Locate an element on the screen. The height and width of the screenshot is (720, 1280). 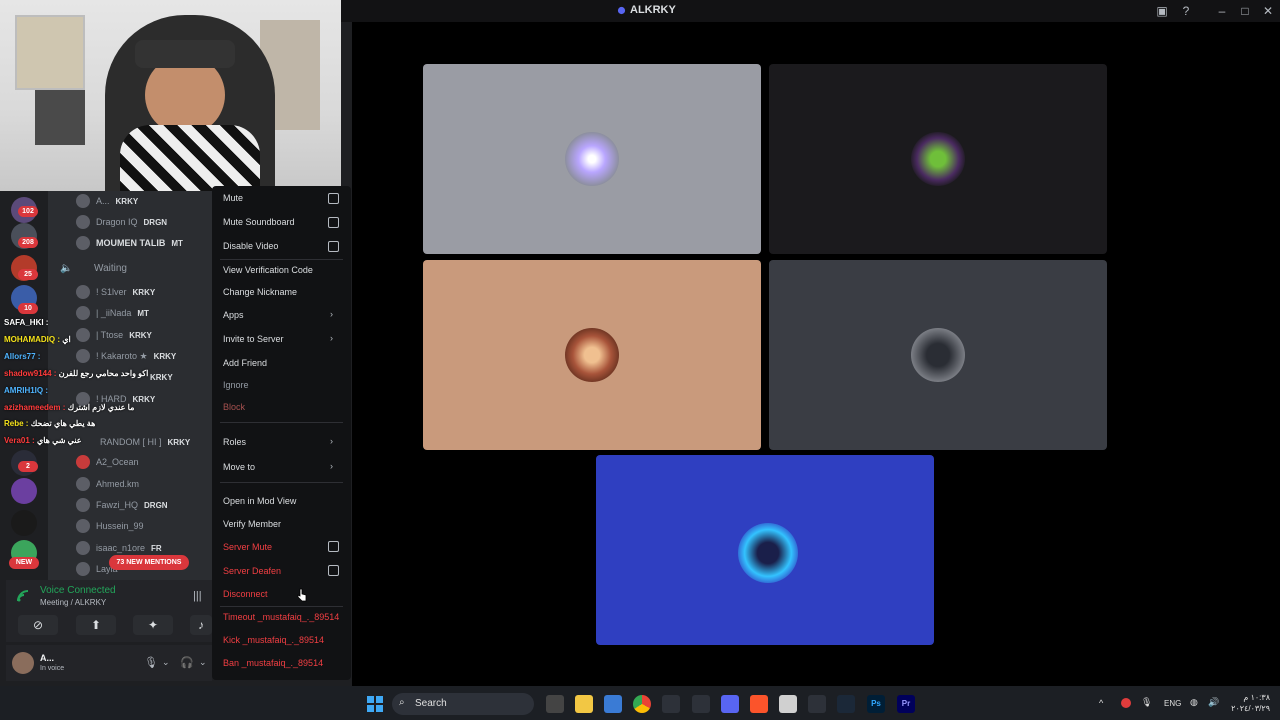
server-deafen-checkbox is located at coordinates (333, 570).